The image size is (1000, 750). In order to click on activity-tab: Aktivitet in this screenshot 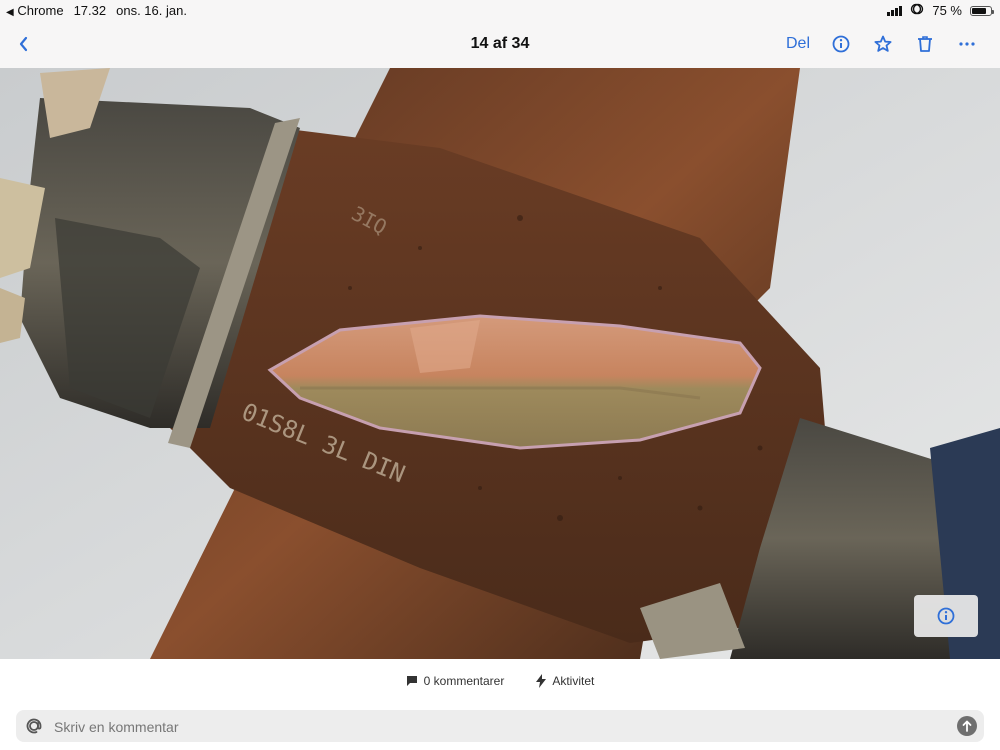, I will do `click(565, 681)`.